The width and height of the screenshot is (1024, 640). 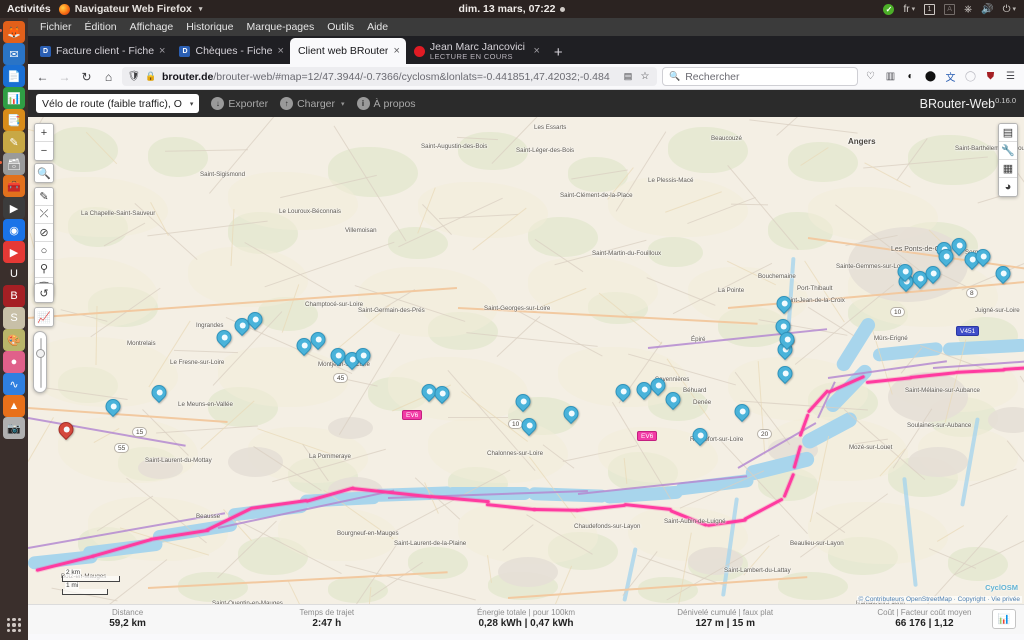 What do you see at coordinates (44, 317) in the screenshot?
I see `elevation-profile-button: 📈` at bounding box center [44, 317].